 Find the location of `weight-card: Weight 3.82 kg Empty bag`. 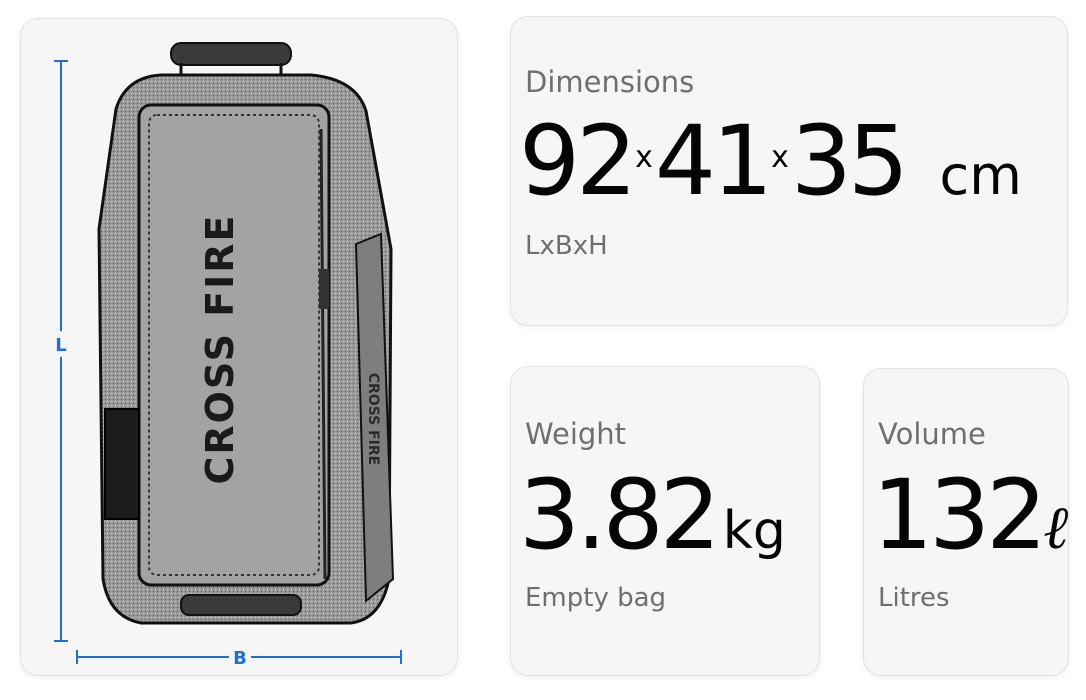

weight-card: Weight 3.82 kg Empty bag is located at coordinates (665, 521).